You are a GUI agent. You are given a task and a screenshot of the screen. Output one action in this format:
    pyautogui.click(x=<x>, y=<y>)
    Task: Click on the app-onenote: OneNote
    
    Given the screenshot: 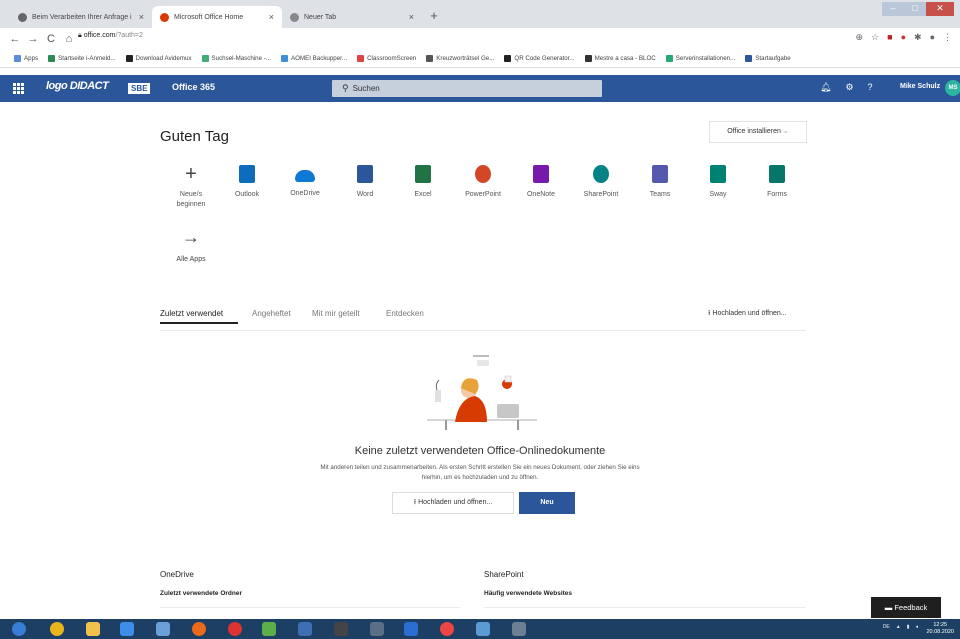 What is the action you would take?
    pyautogui.click(x=541, y=182)
    